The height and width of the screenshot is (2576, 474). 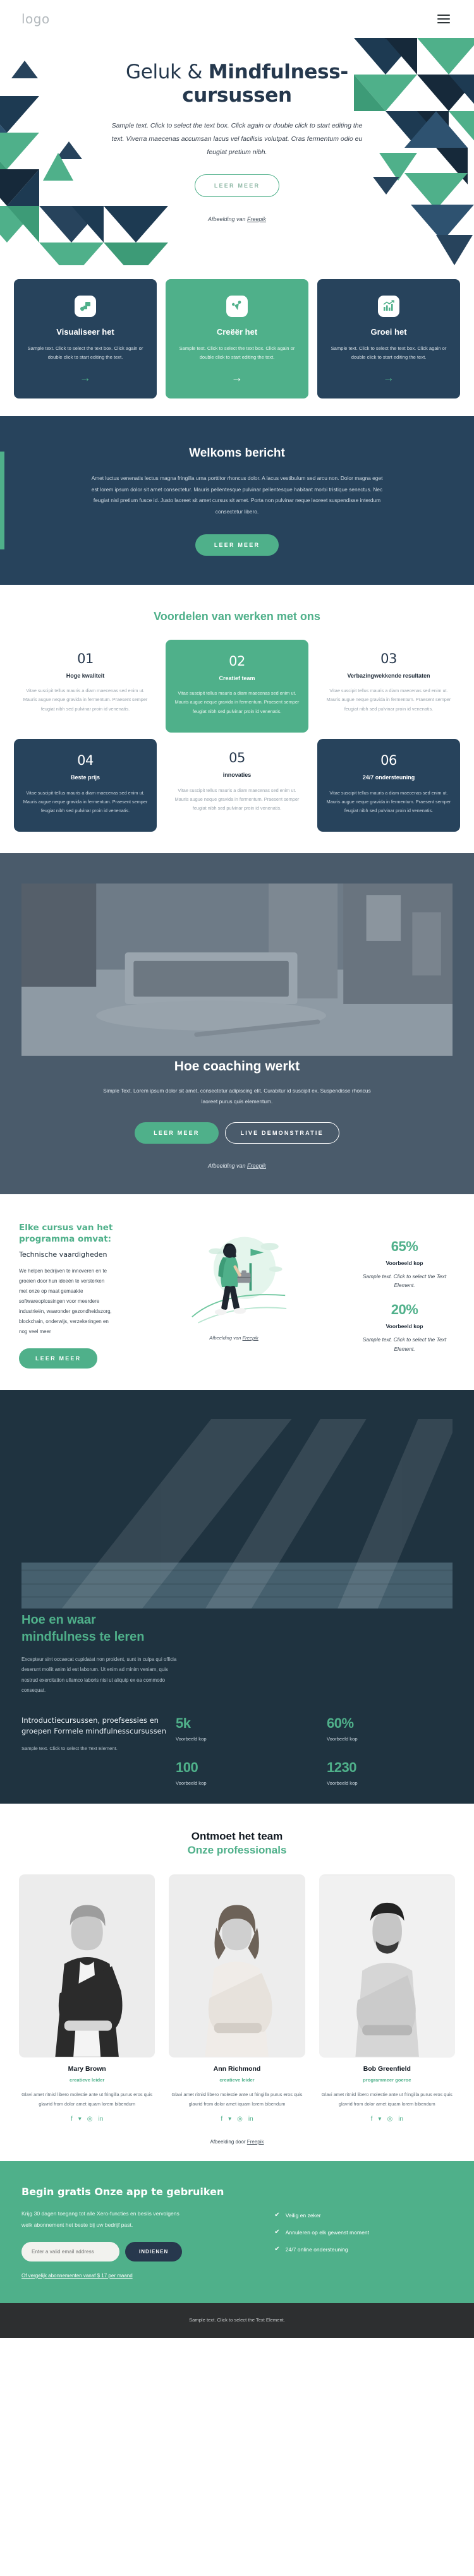 What do you see at coordinates (388, 306) in the screenshot?
I see `growth-chart-icon` at bounding box center [388, 306].